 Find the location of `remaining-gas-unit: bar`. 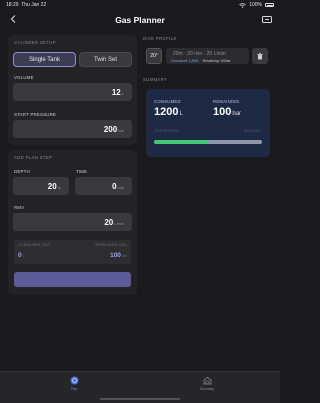

remaining-gas-unit: bar is located at coordinates (124, 256).